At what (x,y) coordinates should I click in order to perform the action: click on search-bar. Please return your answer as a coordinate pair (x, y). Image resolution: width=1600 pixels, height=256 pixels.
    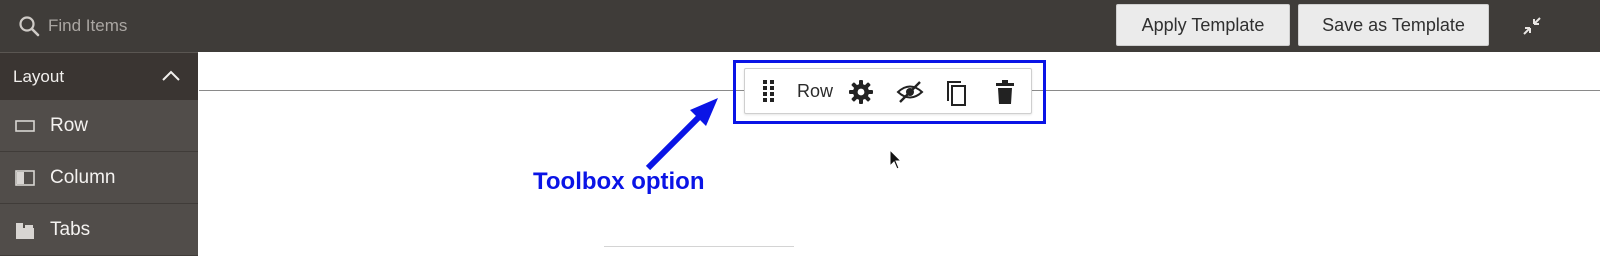
    Looking at the image, I should click on (200, 26).